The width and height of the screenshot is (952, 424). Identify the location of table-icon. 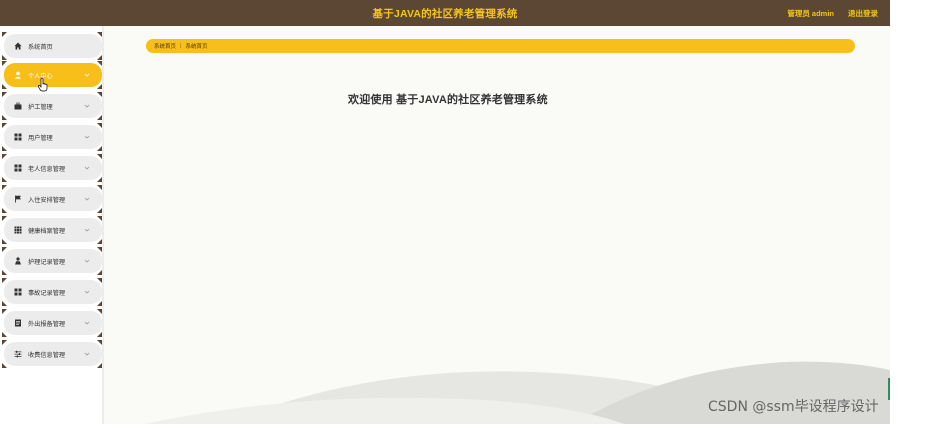
(18, 230).